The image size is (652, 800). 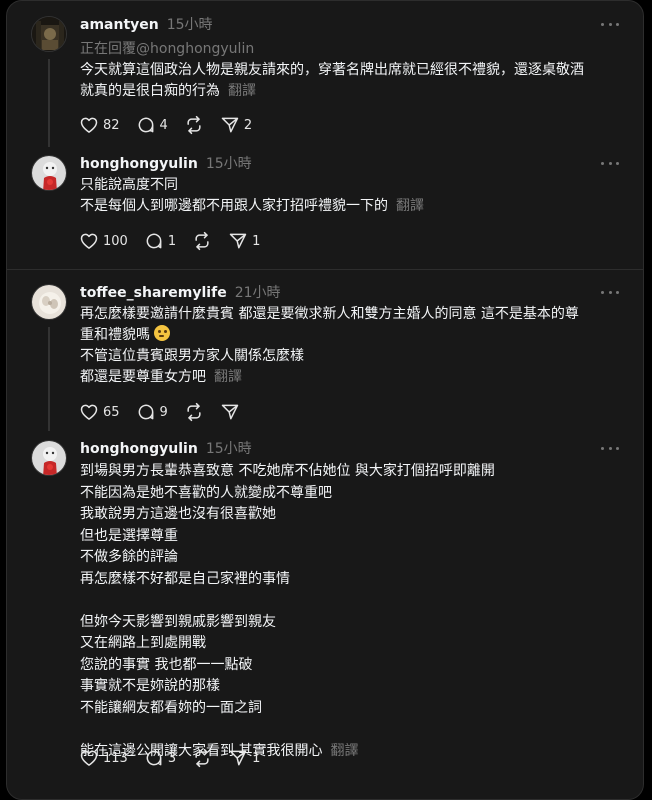 I want to click on action-bar: 65 9, so click(x=167, y=412).